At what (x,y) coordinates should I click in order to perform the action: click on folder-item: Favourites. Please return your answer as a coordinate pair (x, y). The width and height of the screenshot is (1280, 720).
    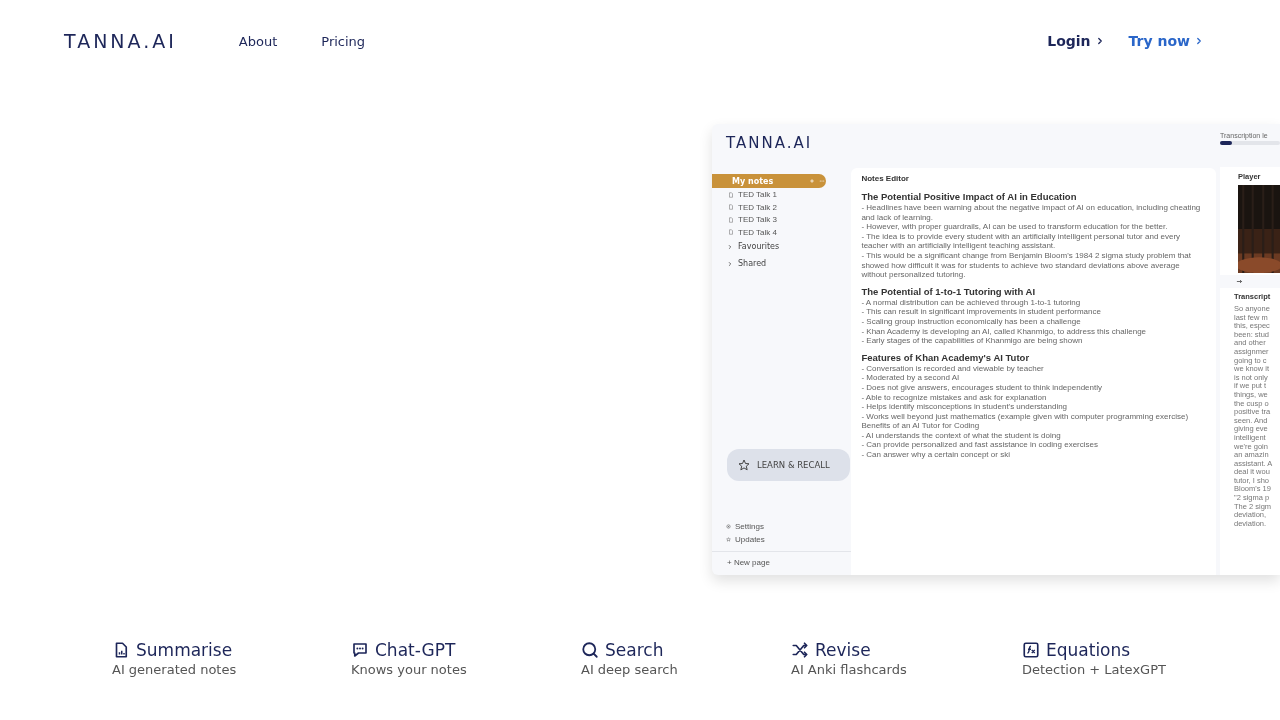
    Looking at the image, I should click on (759, 246).